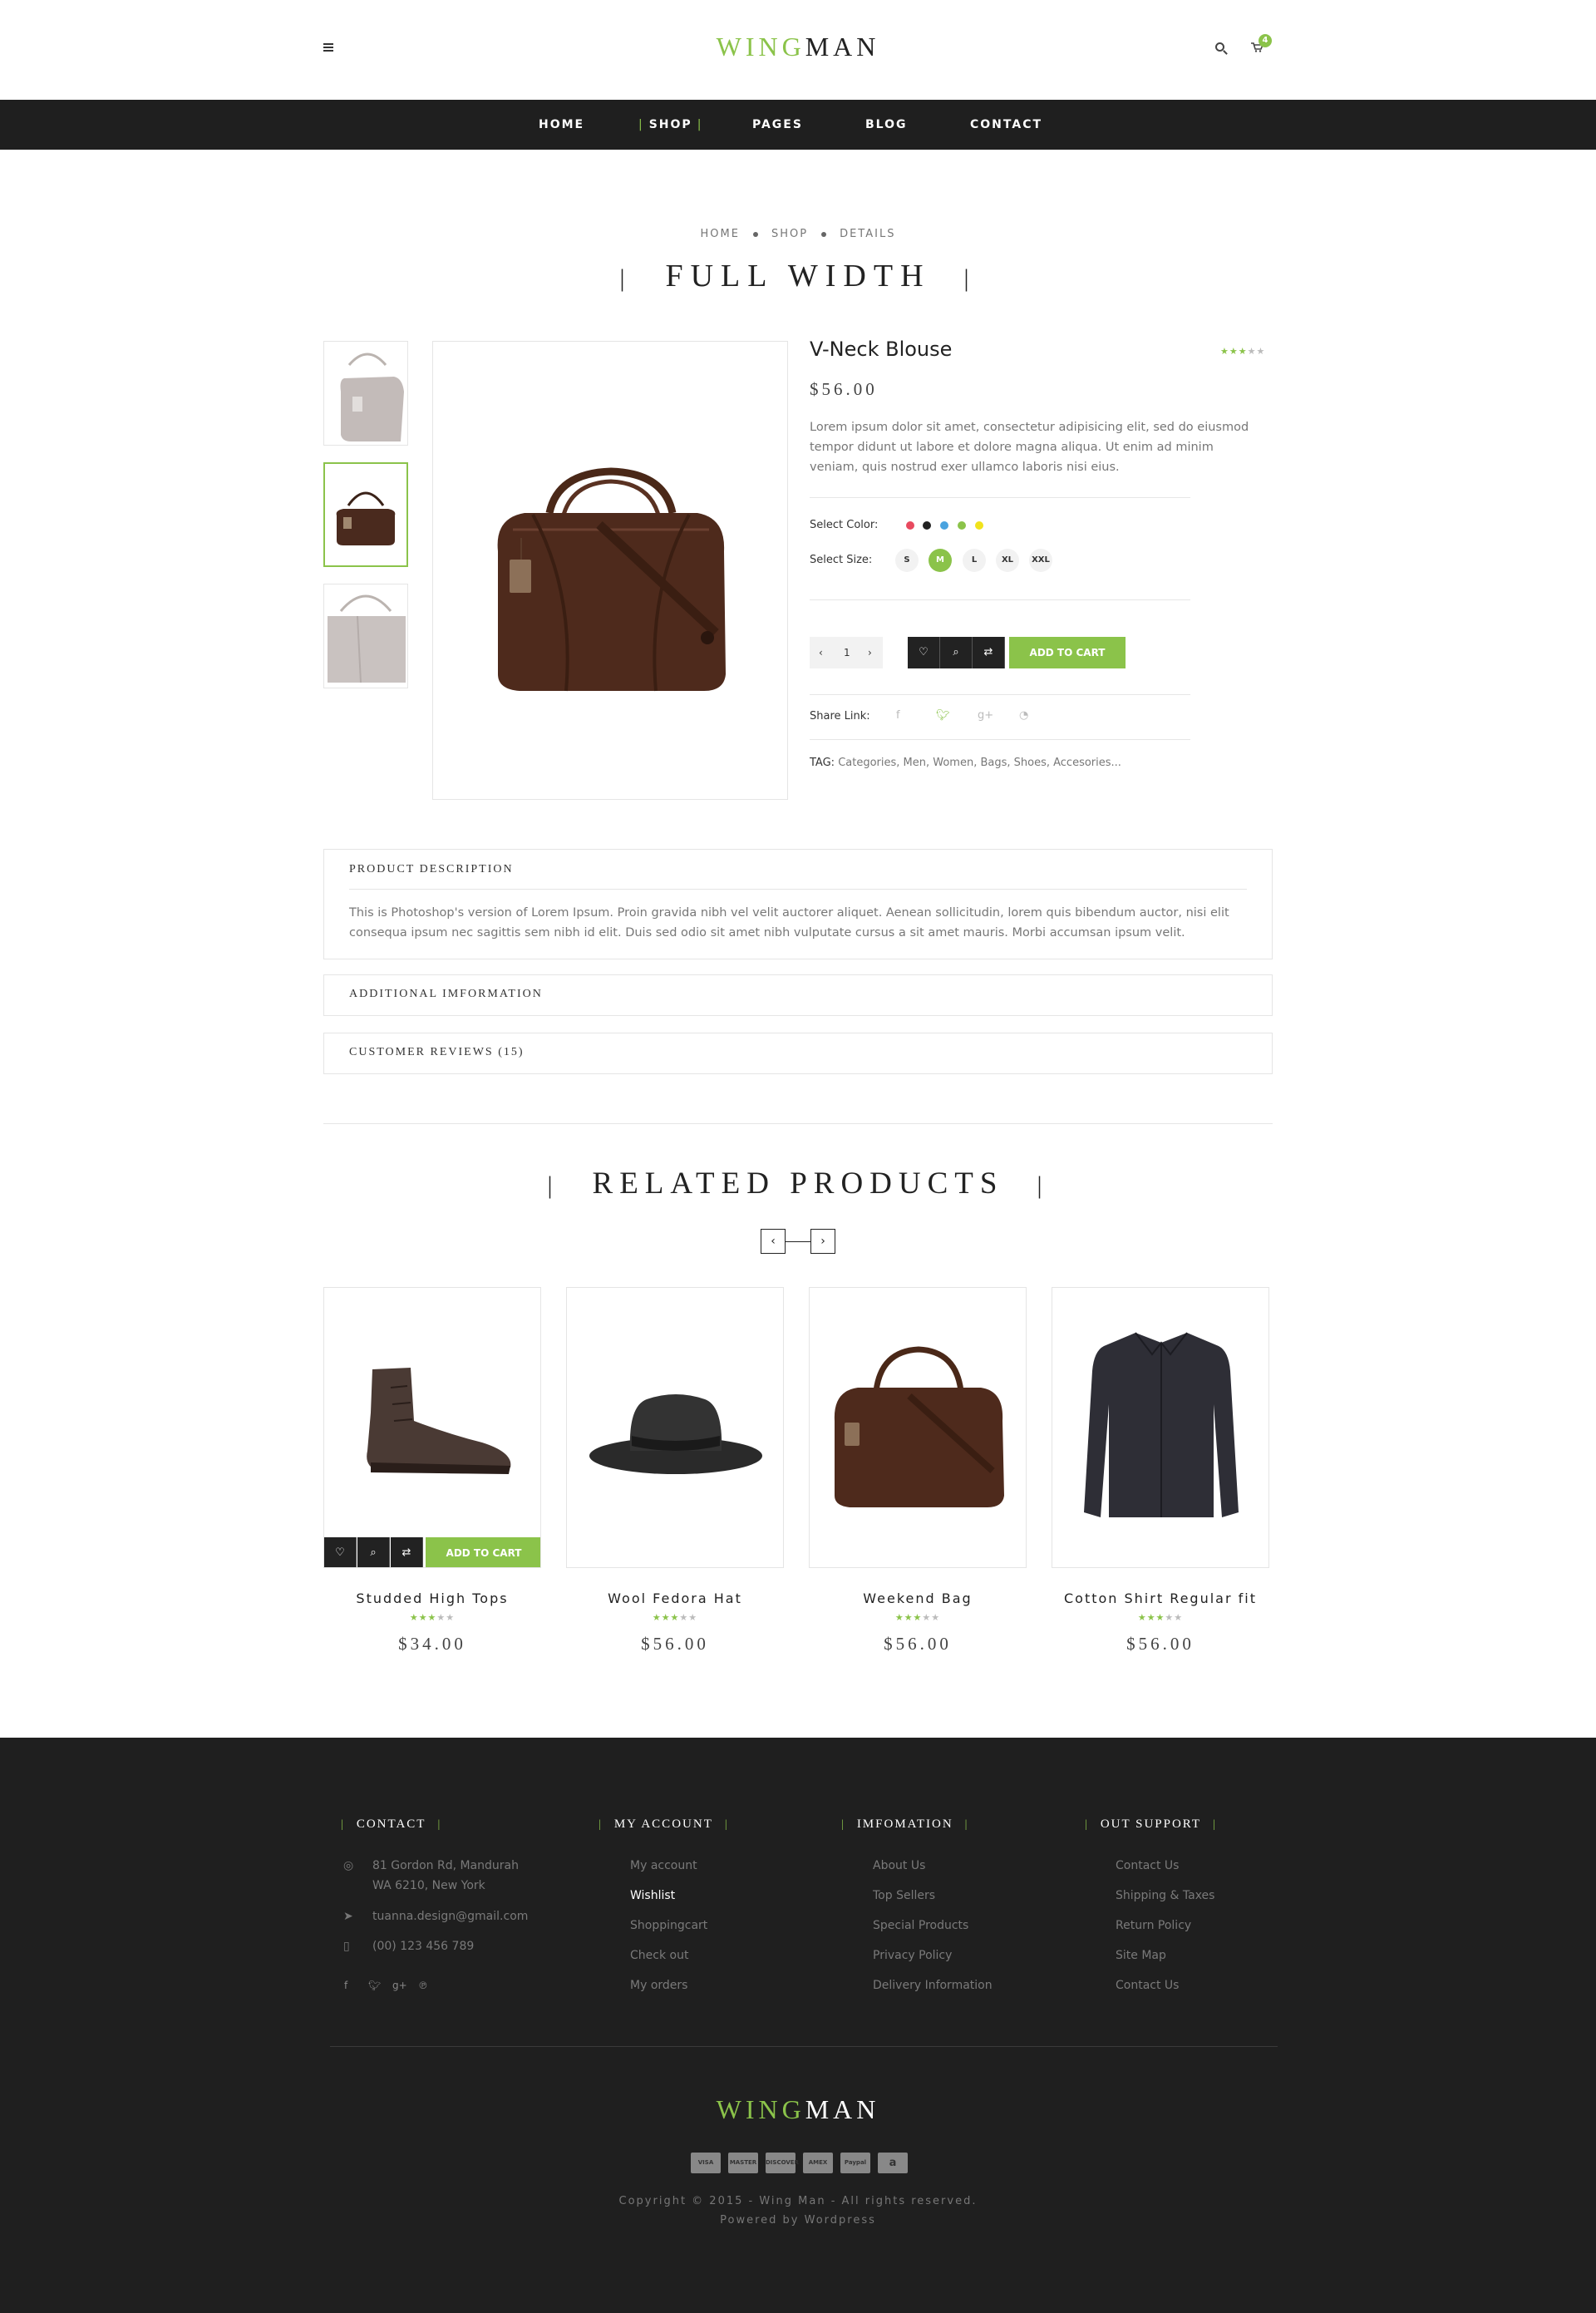  What do you see at coordinates (374, 1985) in the screenshot?
I see `footer-twitter-icon: 🐦︎` at bounding box center [374, 1985].